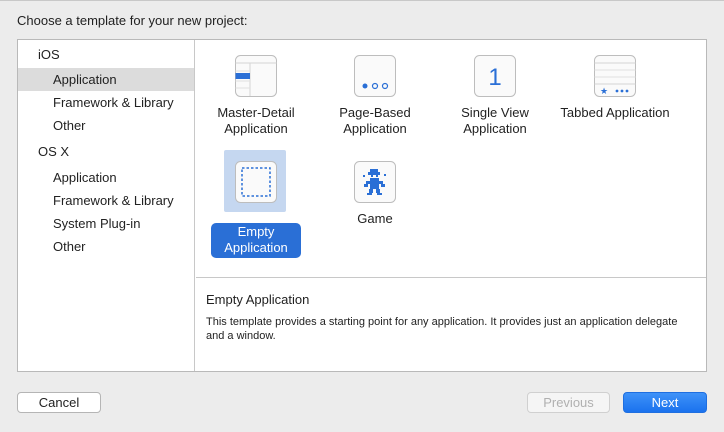  Describe the element at coordinates (106, 79) in the screenshot. I see `sidebar-item-ios-application: Application` at that location.